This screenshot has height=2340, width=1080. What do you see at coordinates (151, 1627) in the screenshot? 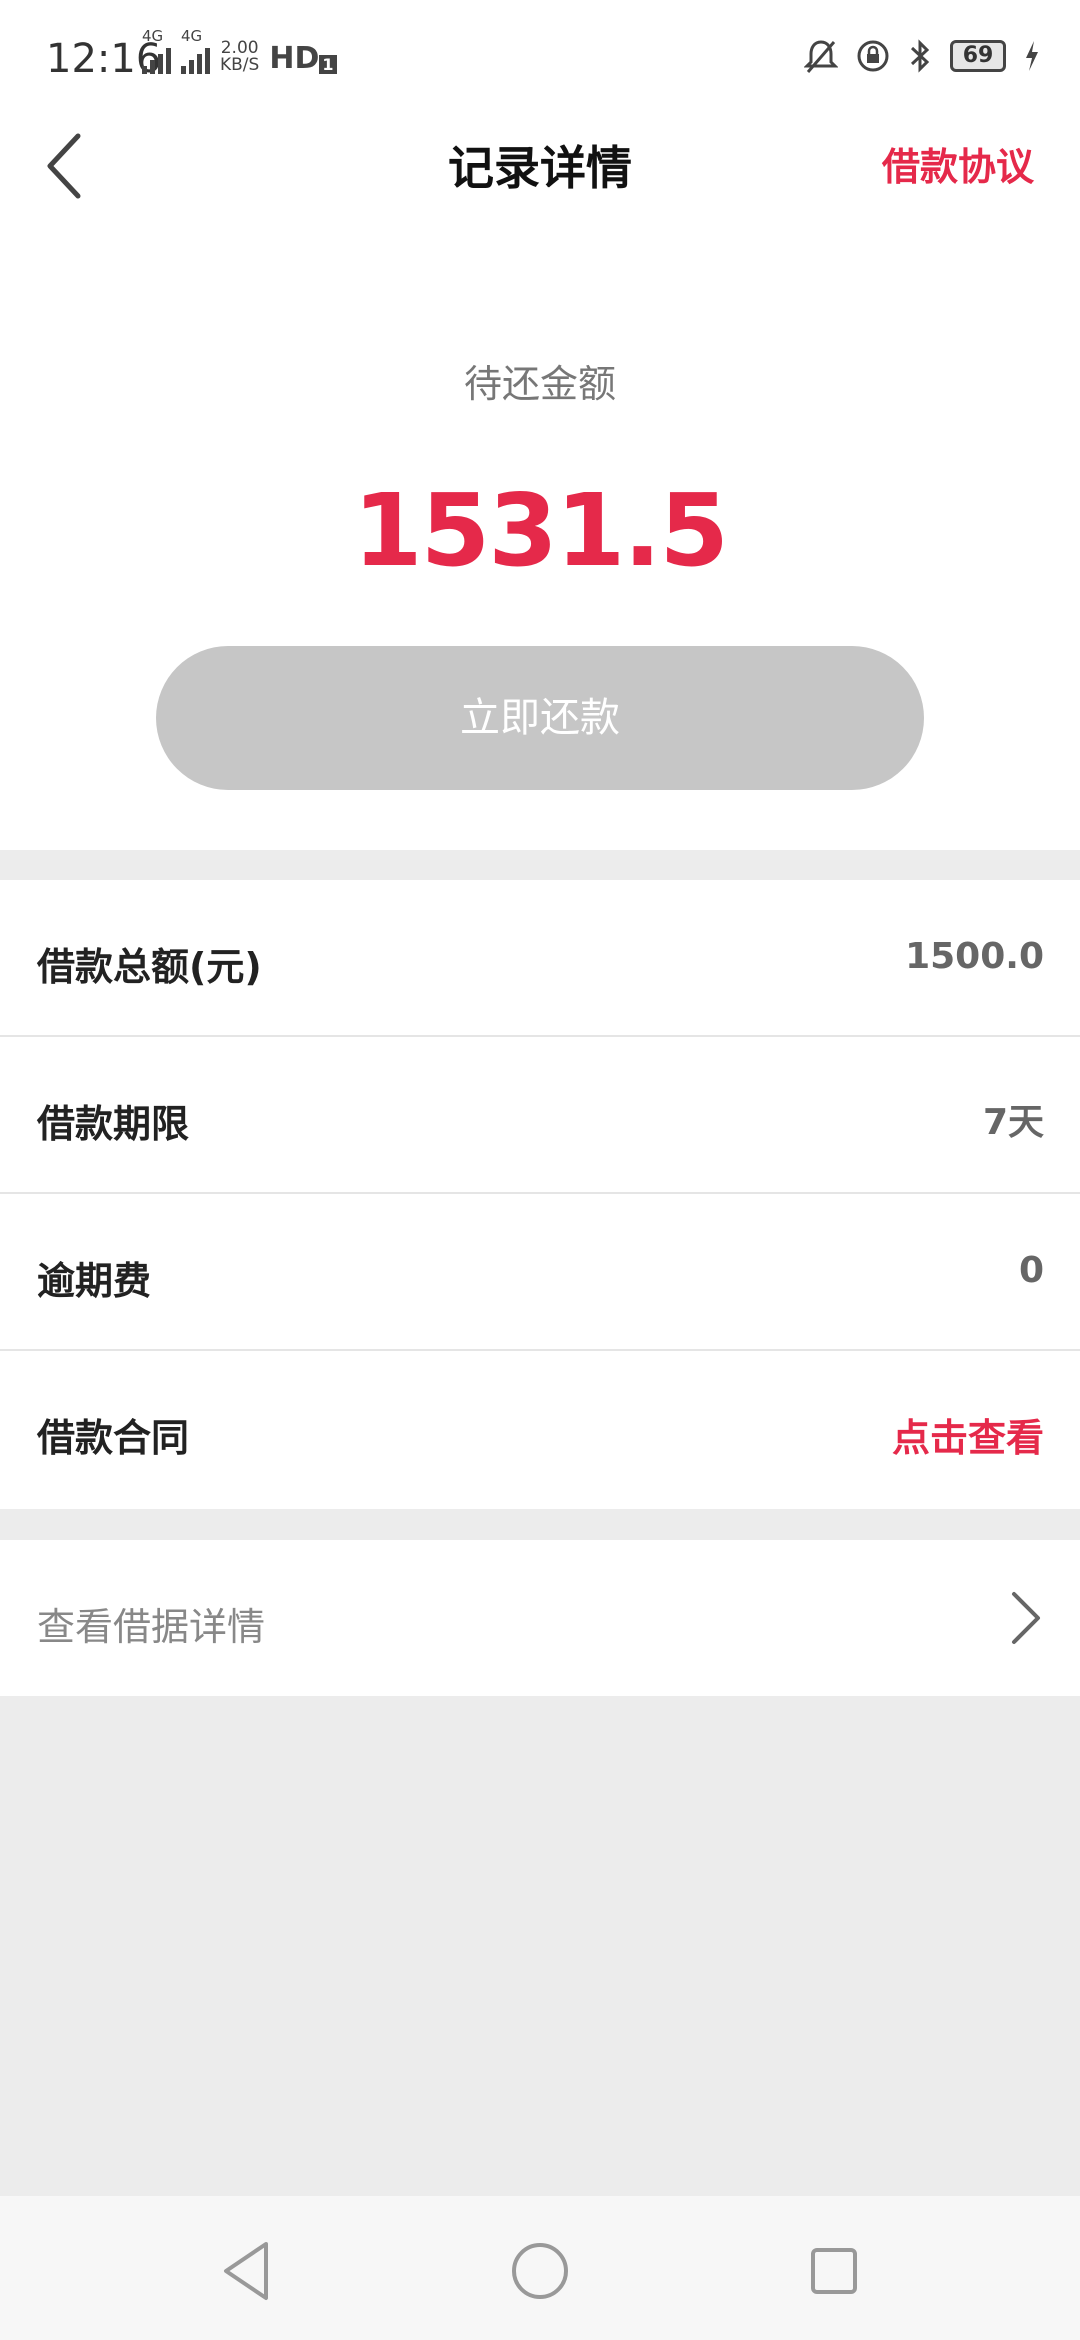
I see `view-receipt-details-label: 查看借据详情` at bounding box center [151, 1627].